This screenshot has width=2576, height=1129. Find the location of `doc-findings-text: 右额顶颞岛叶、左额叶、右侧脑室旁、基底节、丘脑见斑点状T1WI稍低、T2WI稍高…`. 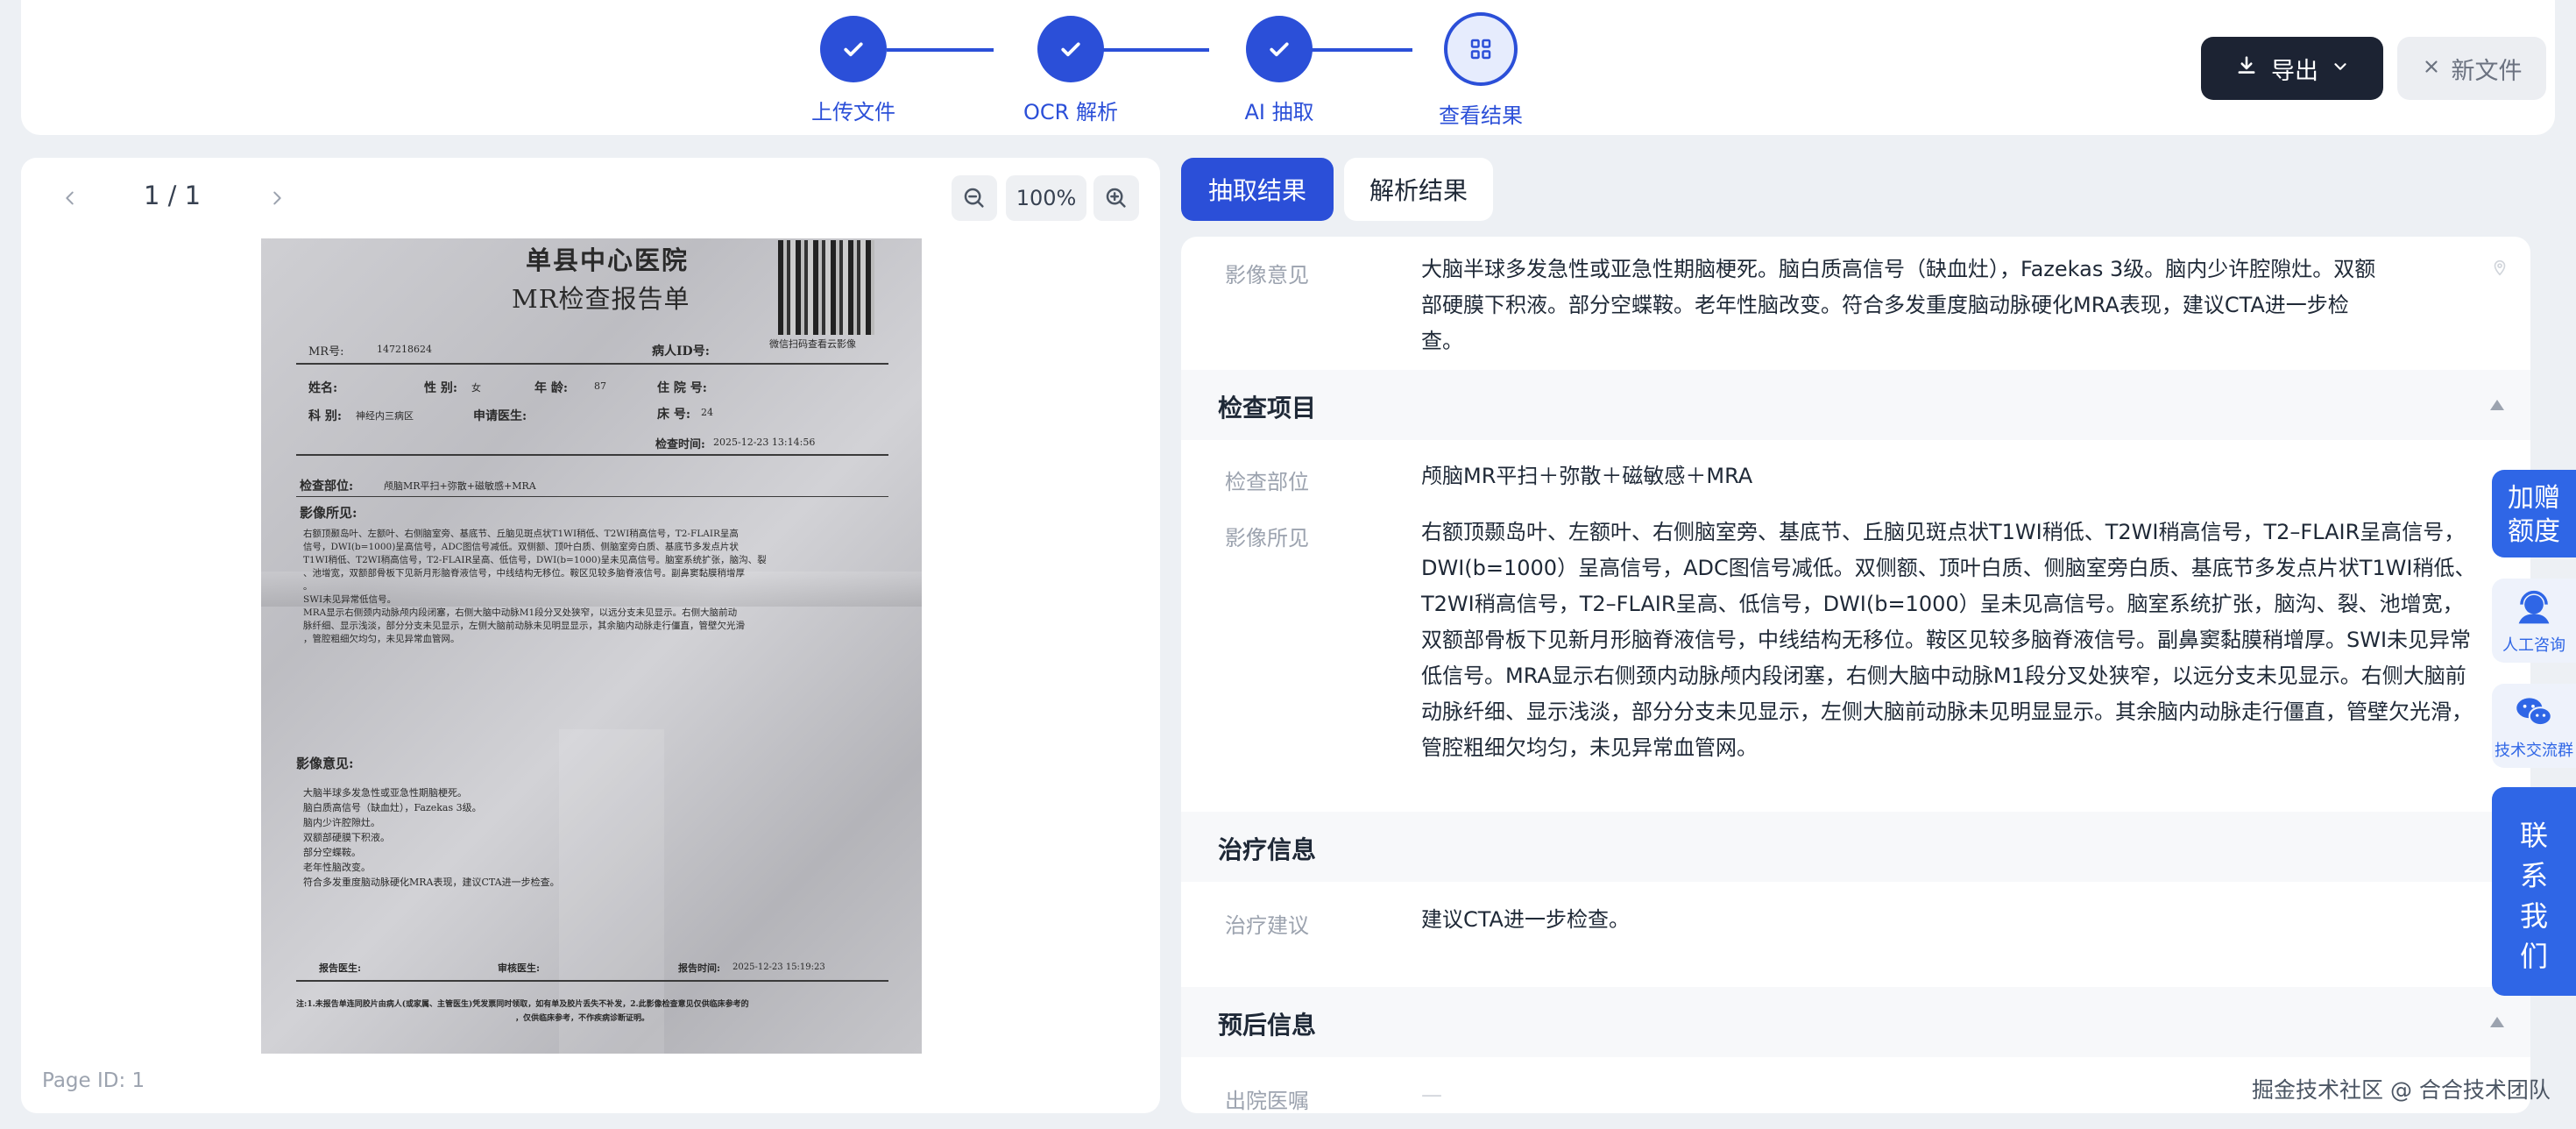

doc-findings-text: 右额顶颞岛叶、左额叶、右侧脑室旁、基底节、丘脑见斑点状T1WI稍低、T2WI稍高… is located at coordinates (592, 587).